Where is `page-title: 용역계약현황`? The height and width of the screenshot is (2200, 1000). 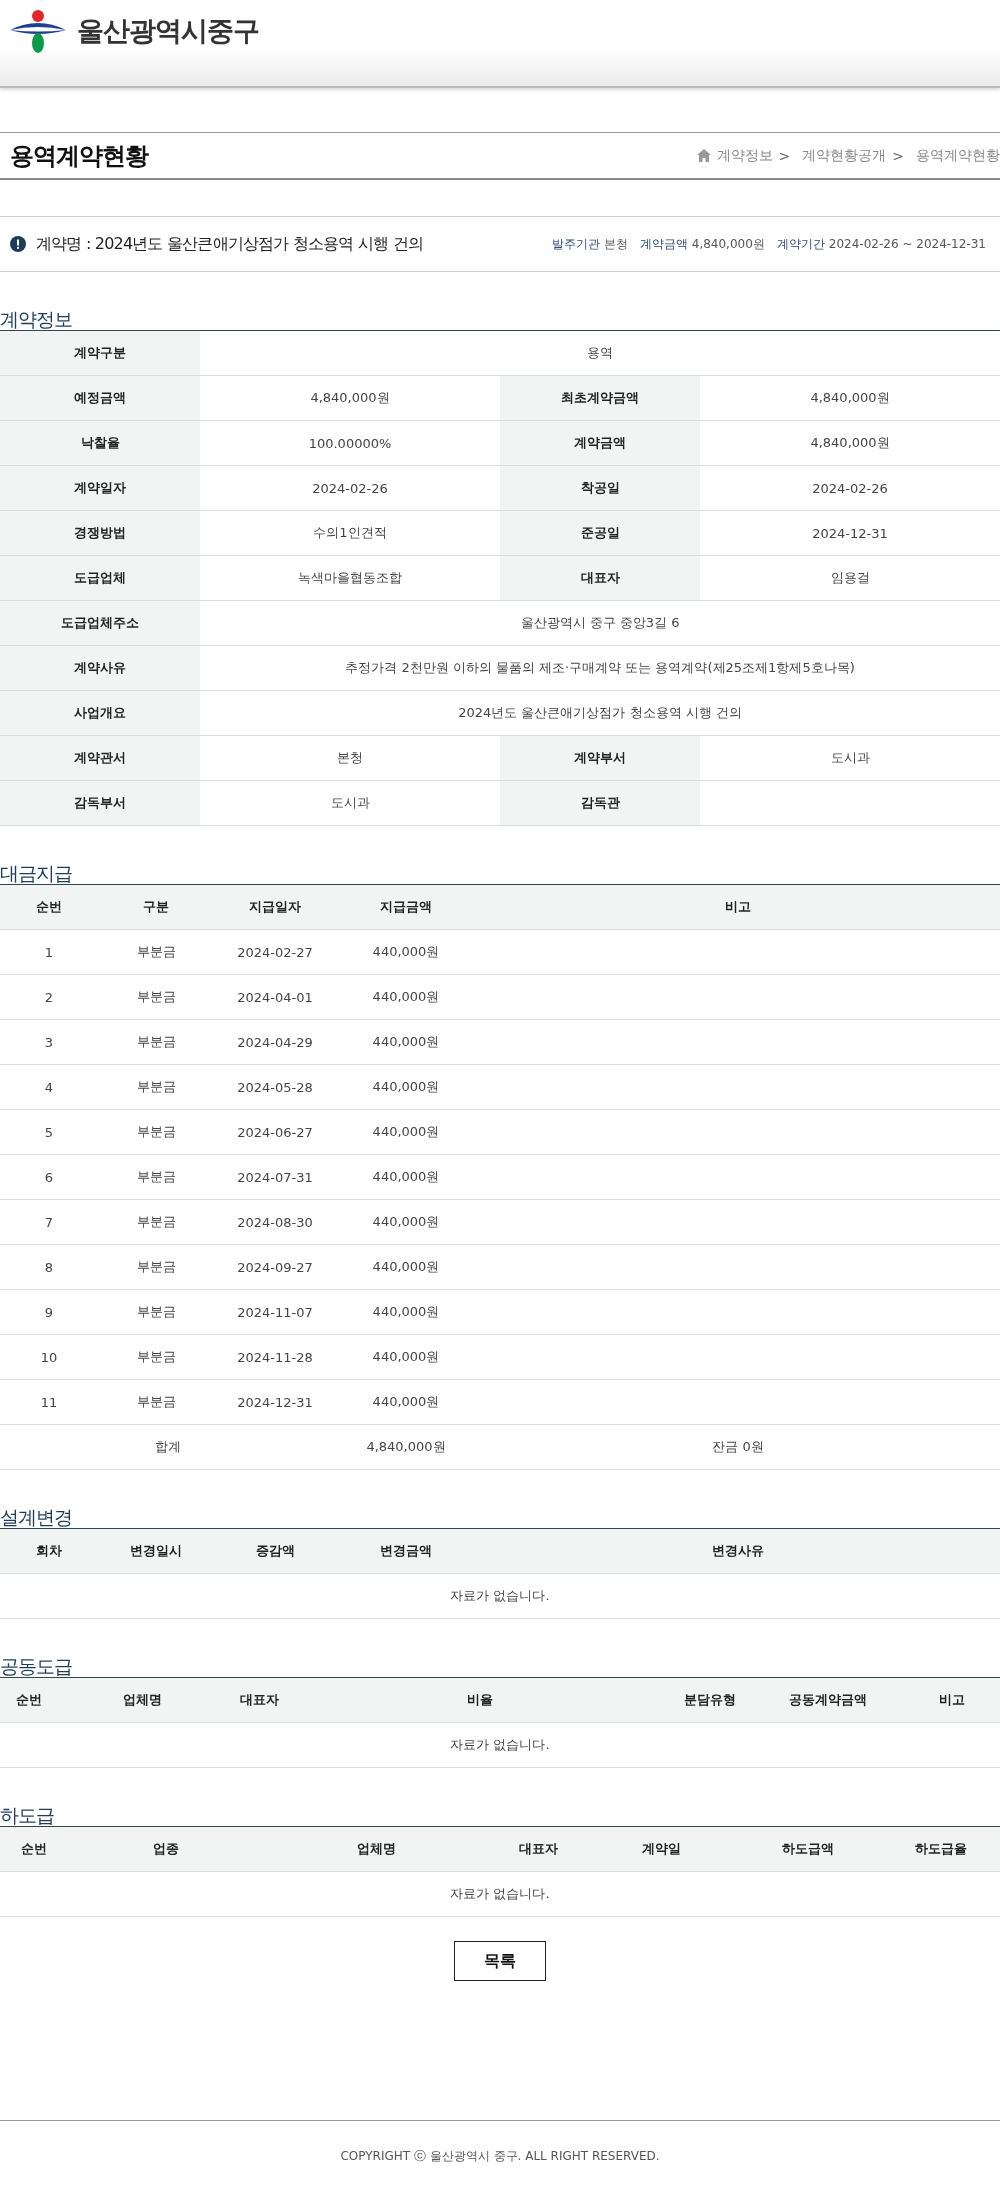 page-title: 용역계약현황 is located at coordinates (79, 156).